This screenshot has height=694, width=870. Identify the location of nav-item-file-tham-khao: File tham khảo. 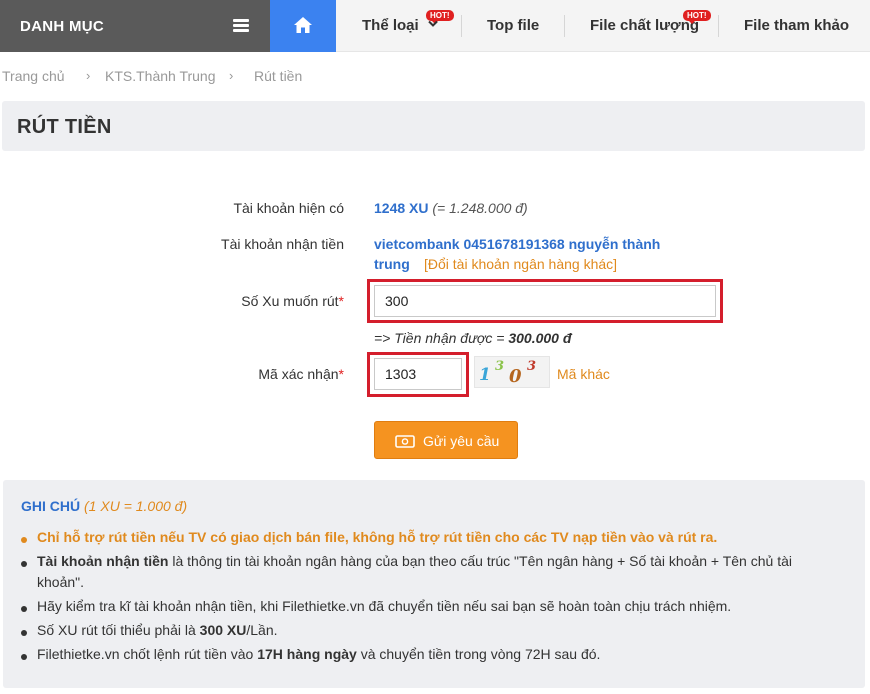
(796, 26).